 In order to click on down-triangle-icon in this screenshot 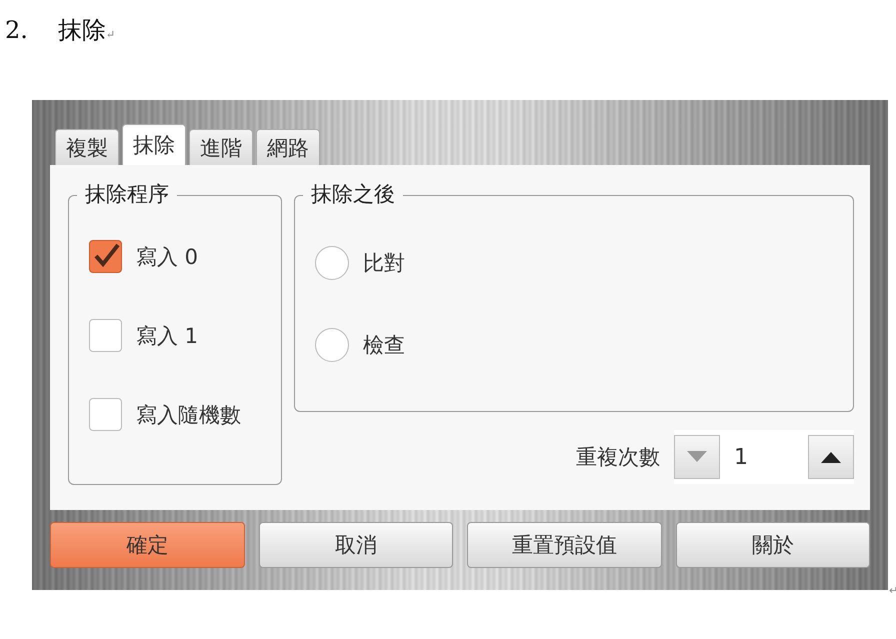, I will do `click(697, 457)`.